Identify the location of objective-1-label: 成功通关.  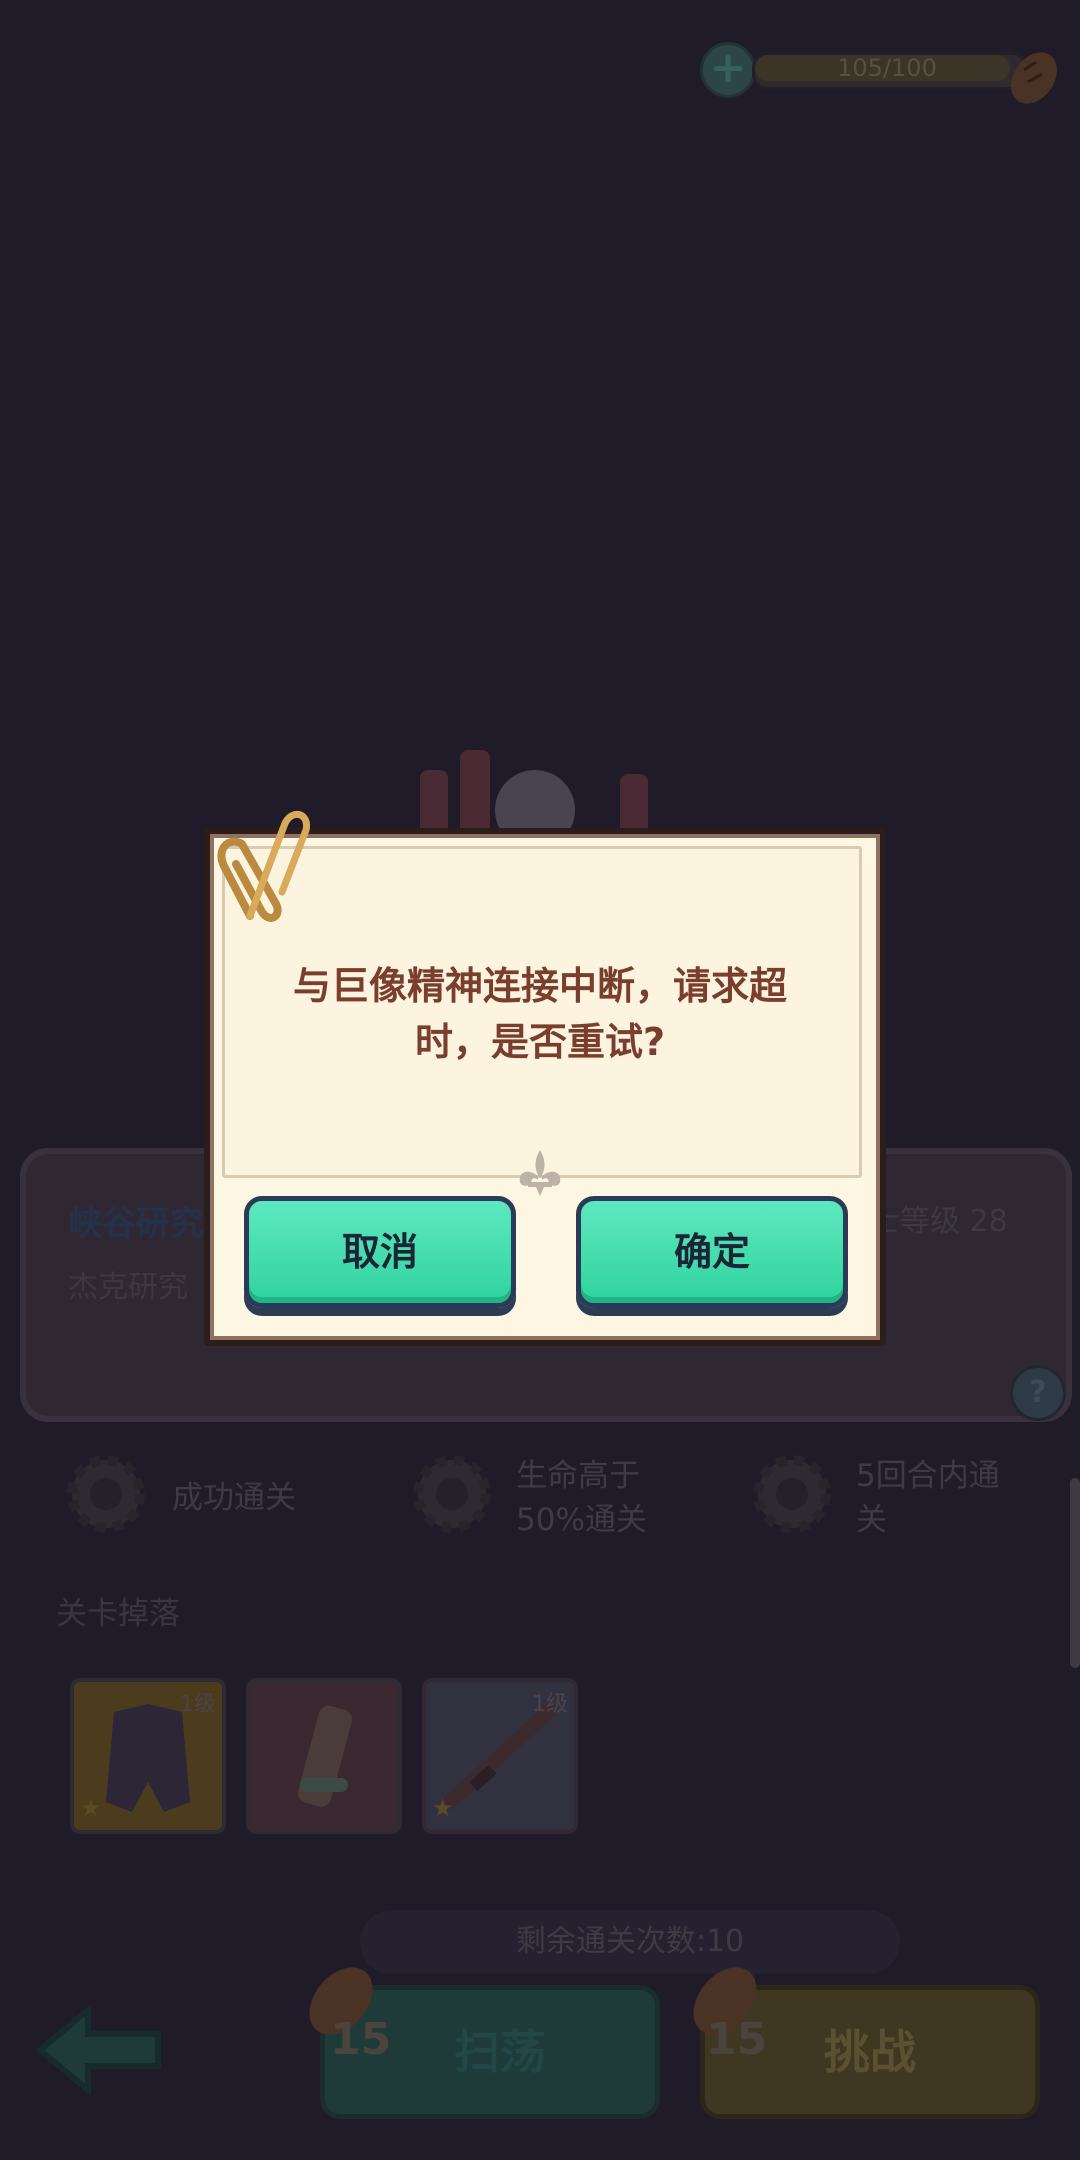
(234, 1498).